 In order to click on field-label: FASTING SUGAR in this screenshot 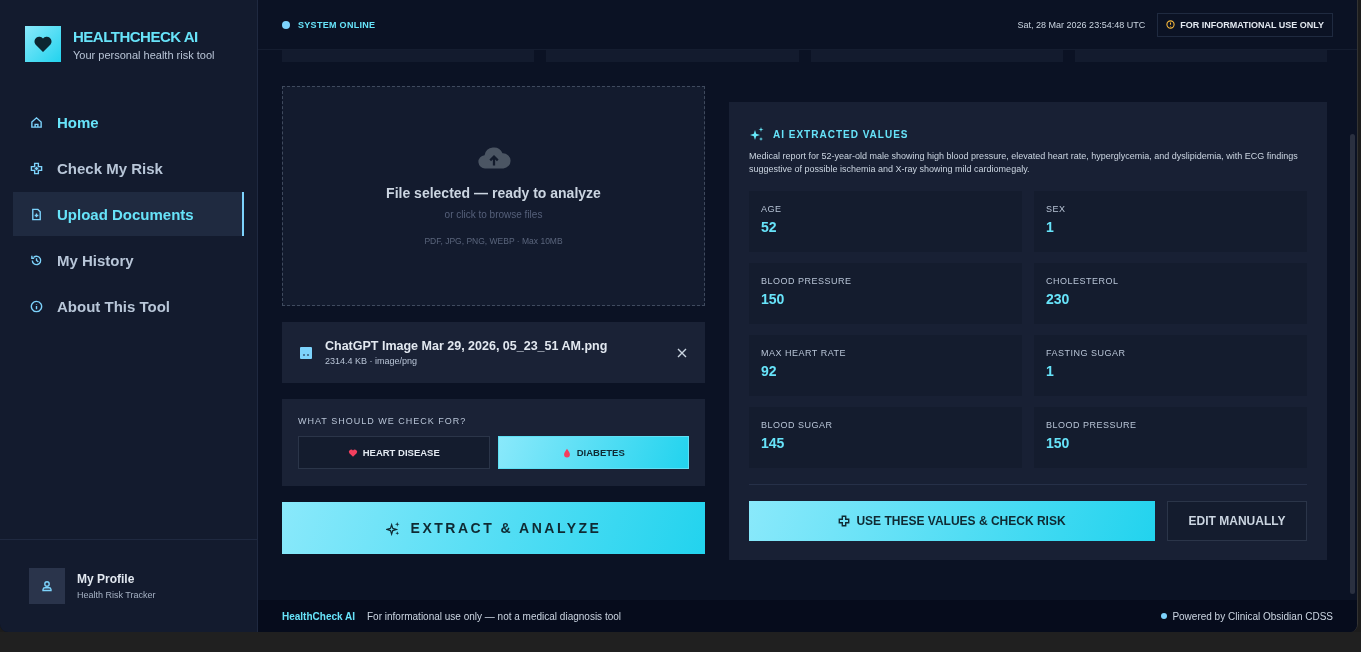, I will do `click(1086, 353)`.